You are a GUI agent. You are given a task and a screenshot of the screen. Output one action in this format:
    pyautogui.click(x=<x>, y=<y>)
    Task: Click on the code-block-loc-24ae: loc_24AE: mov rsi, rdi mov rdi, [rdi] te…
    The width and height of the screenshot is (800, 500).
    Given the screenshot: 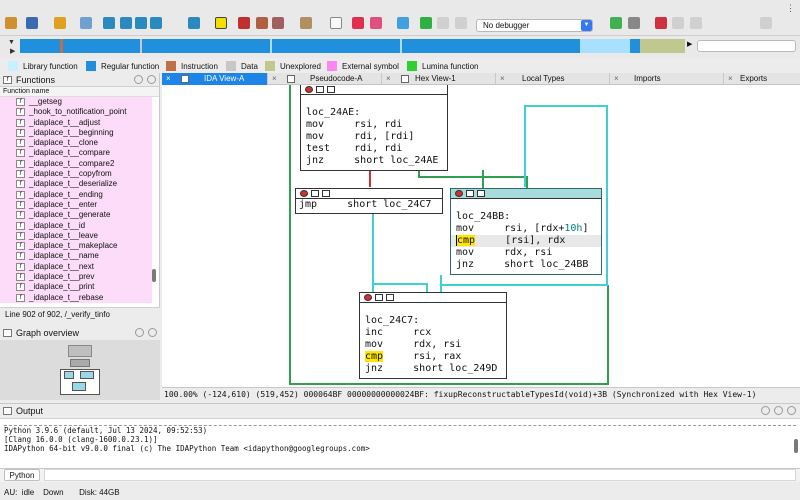 What is the action you would take?
    pyautogui.click(x=374, y=128)
    